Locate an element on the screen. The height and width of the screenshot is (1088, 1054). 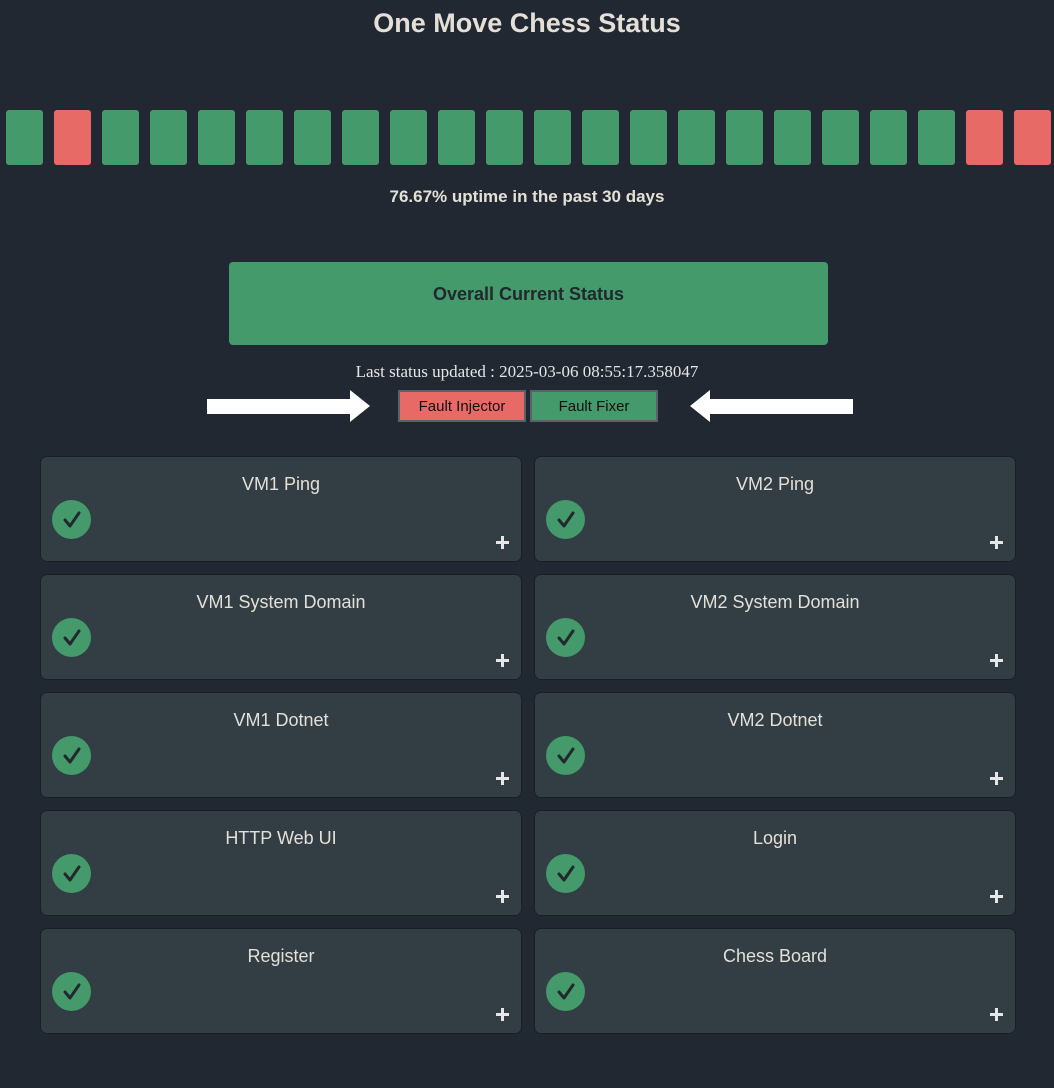
fault-fixer-button: Fault Fixer is located at coordinates (594, 406).